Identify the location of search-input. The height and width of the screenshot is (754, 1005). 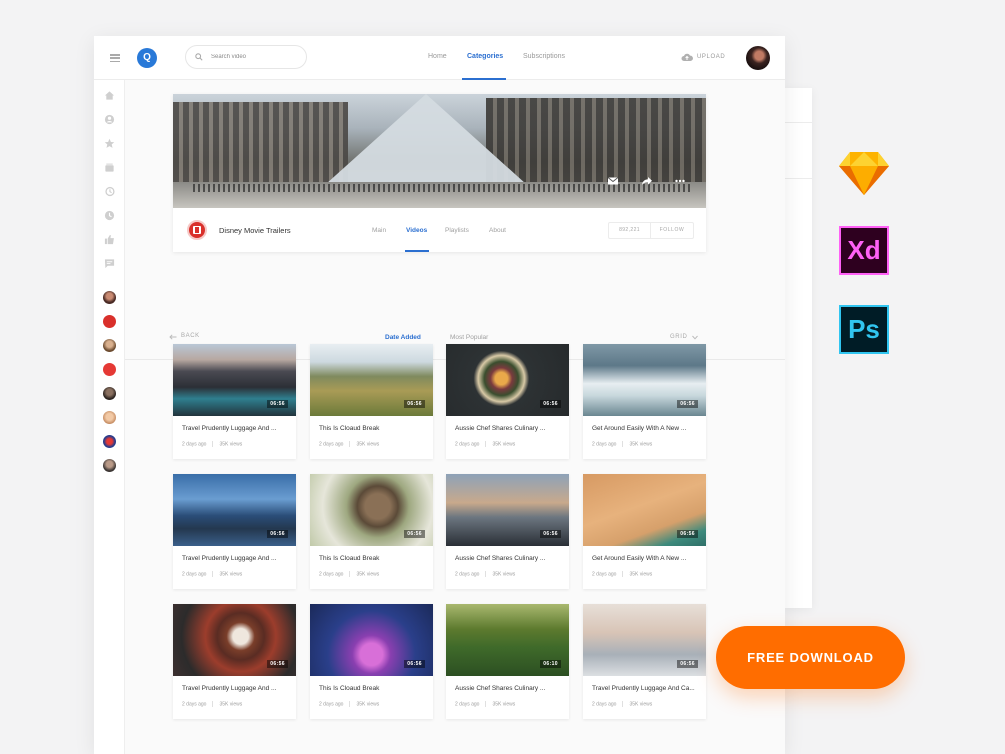
(255, 57).